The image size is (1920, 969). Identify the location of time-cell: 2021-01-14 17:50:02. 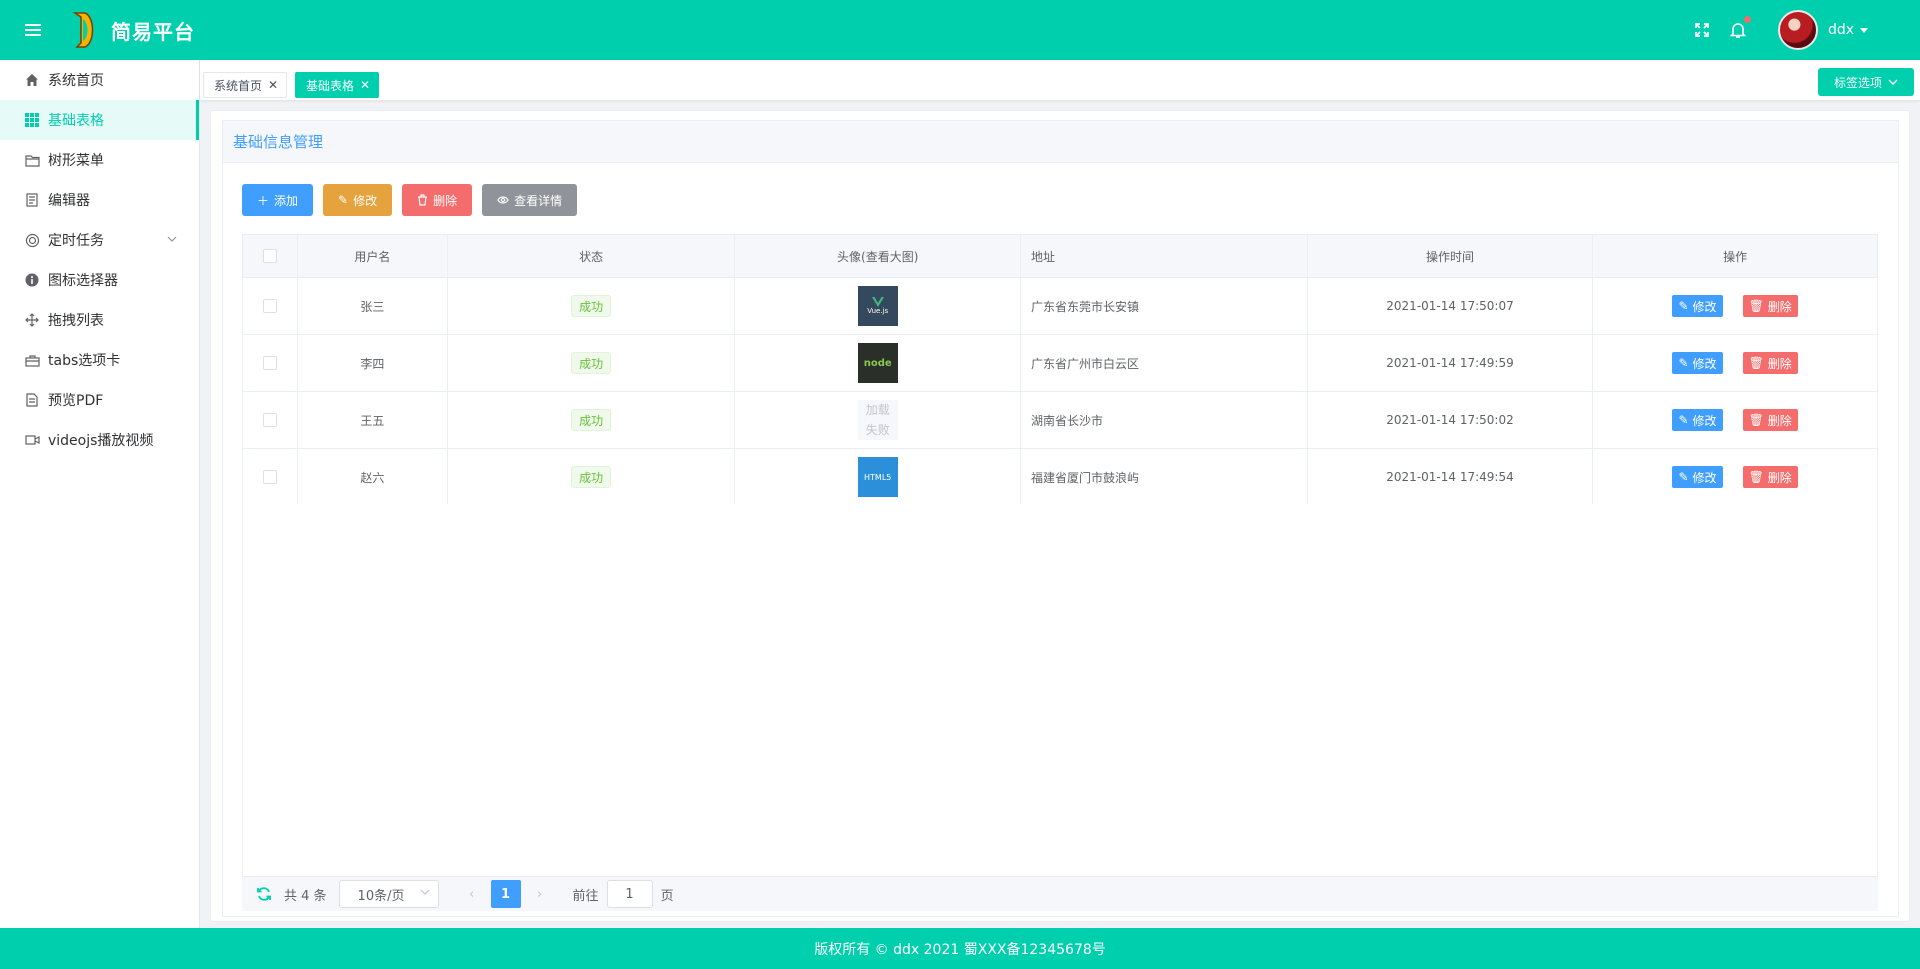
(1451, 420).